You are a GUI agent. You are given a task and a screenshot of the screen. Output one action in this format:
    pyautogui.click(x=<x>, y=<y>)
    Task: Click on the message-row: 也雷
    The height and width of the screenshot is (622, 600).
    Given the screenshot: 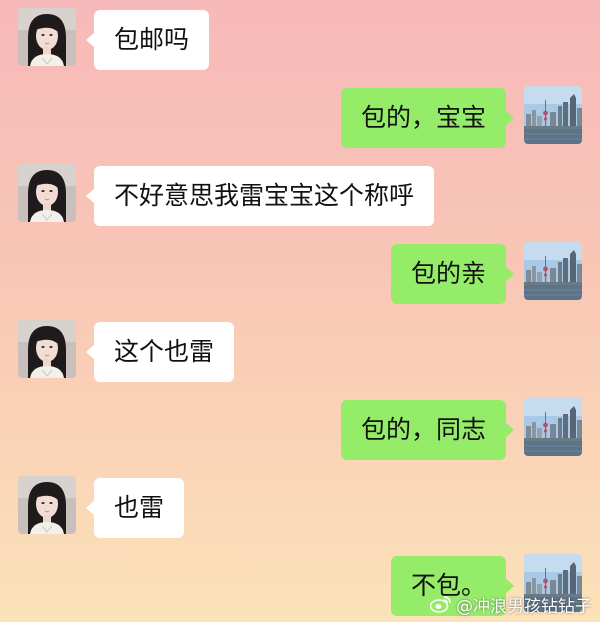 What is the action you would take?
    pyautogui.click(x=300, y=504)
    